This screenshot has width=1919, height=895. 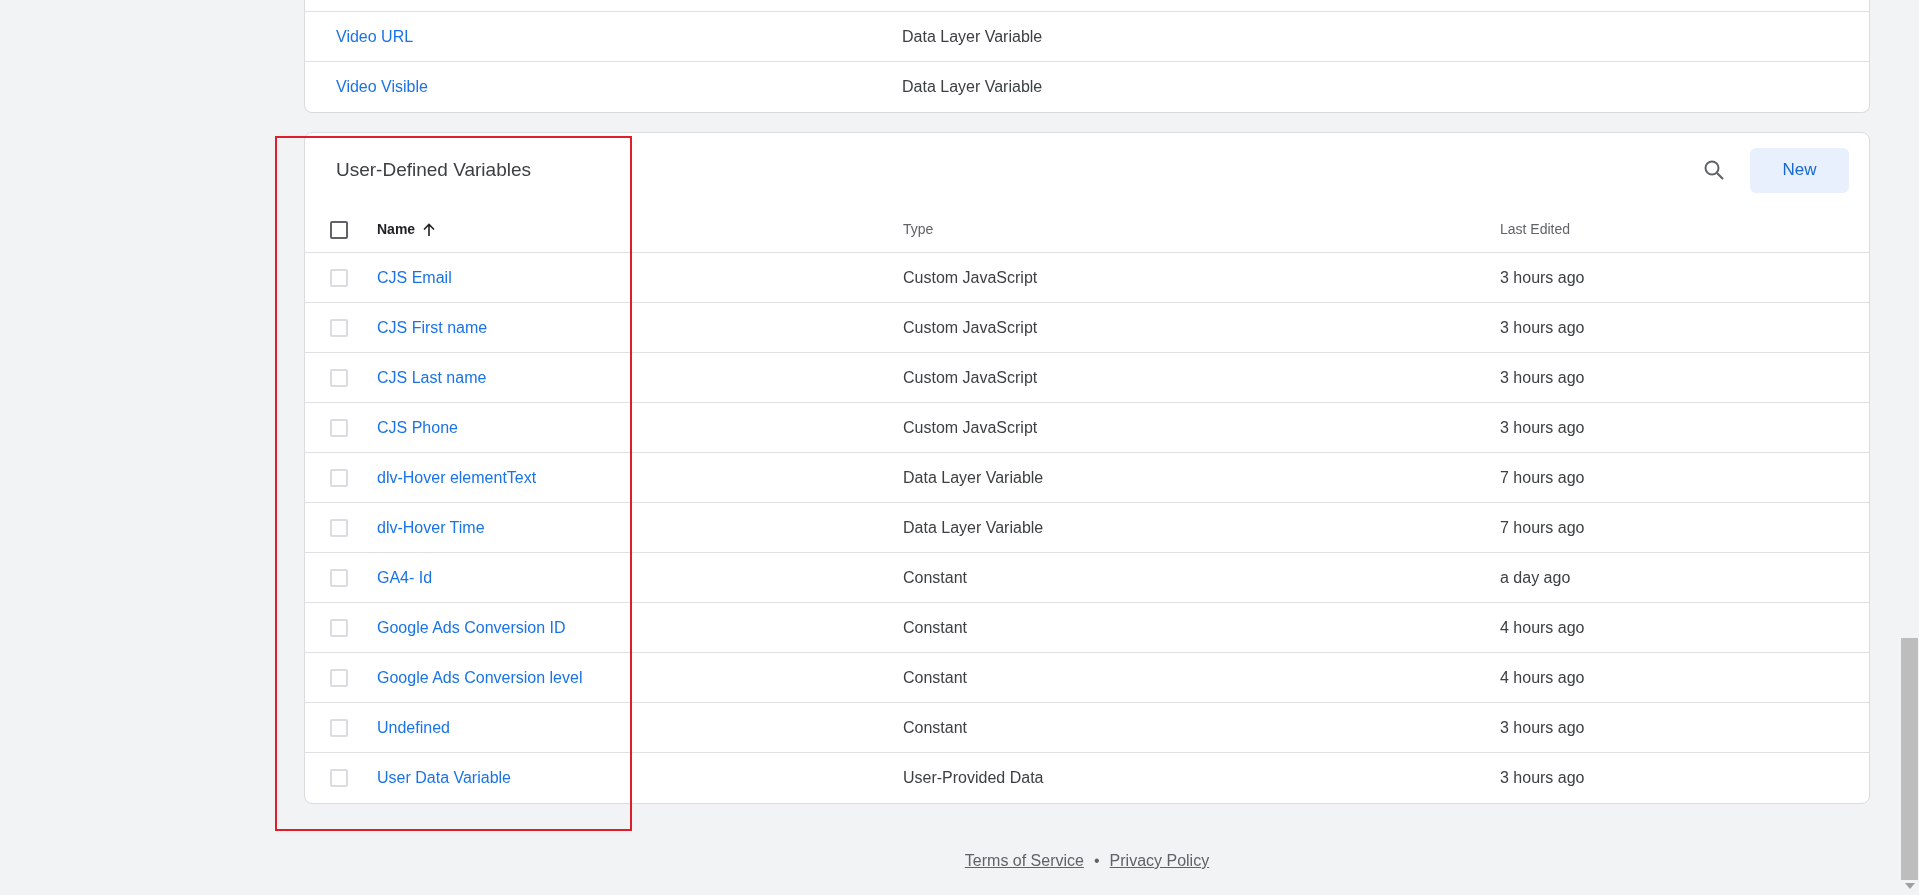 I want to click on footer-link: Privacy Policy, so click(x=1159, y=861).